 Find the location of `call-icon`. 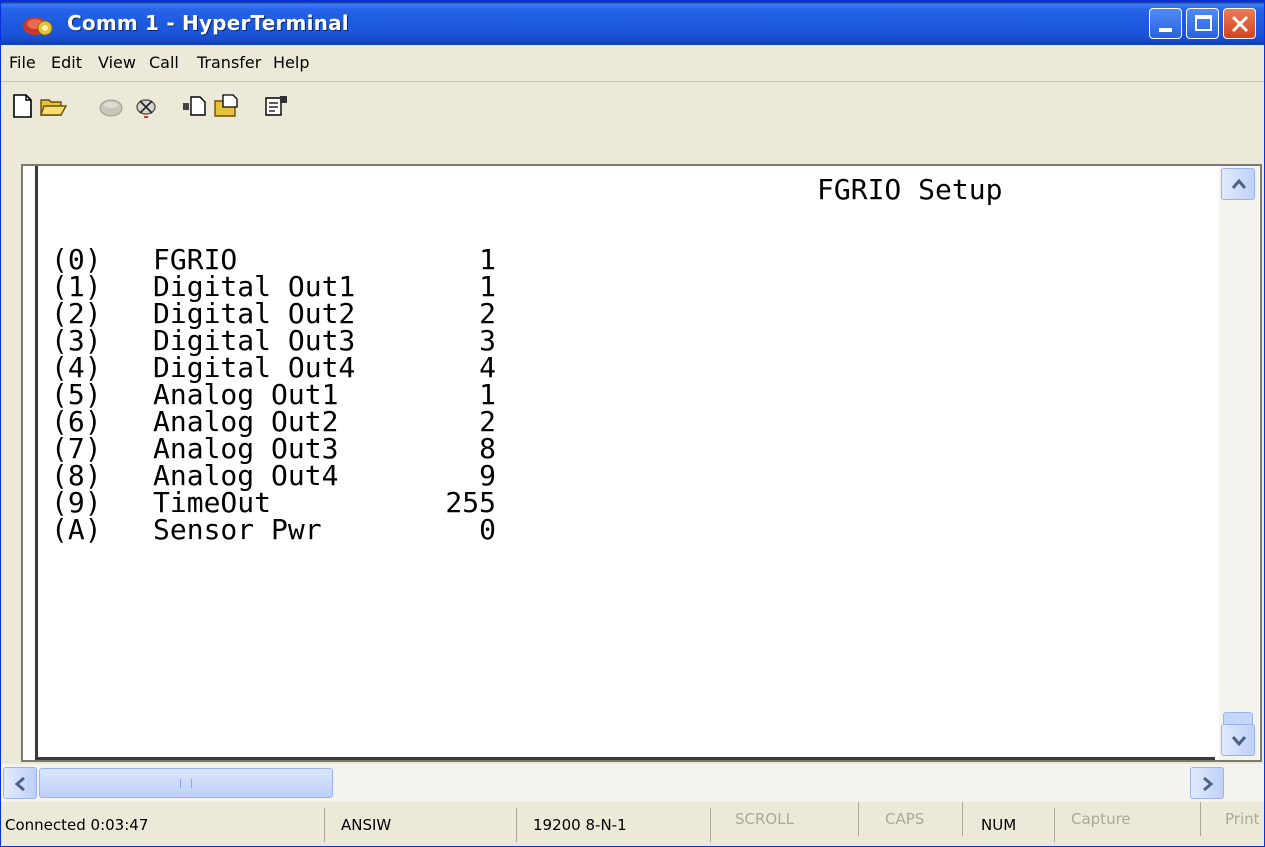

call-icon is located at coordinates (111, 106).